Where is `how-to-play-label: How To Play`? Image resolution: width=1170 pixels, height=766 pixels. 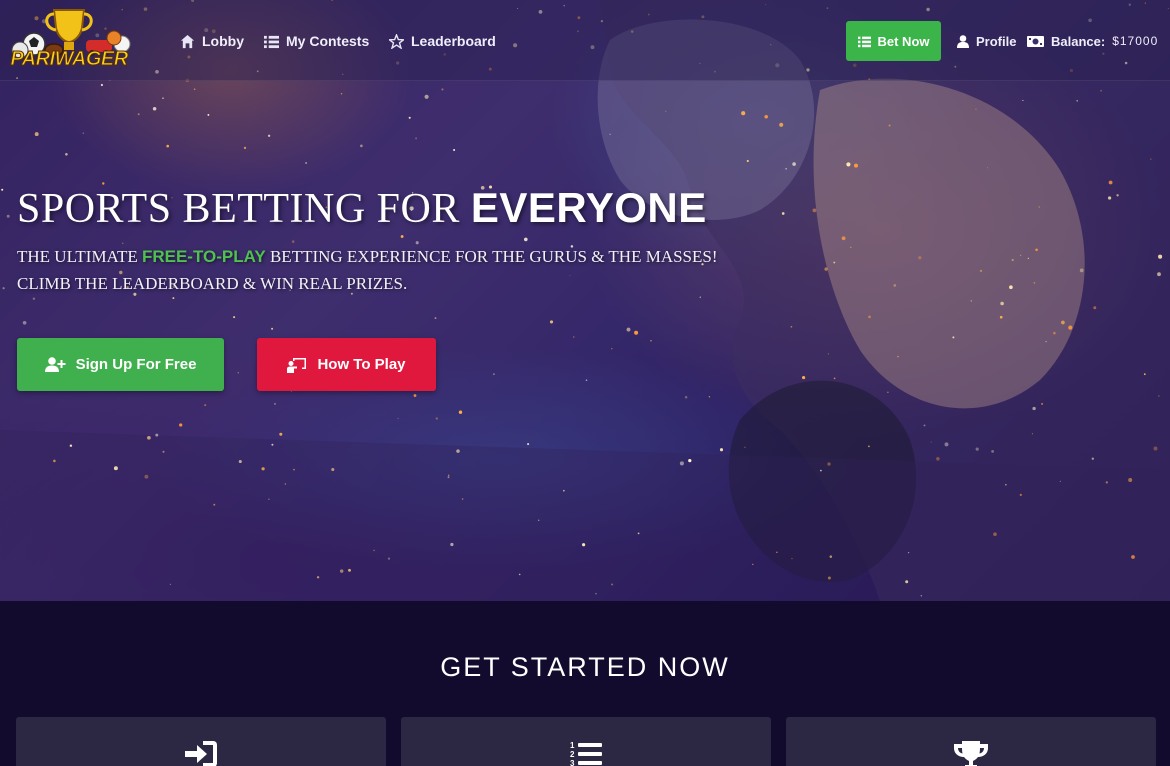 how-to-play-label: How To Play is located at coordinates (361, 364).